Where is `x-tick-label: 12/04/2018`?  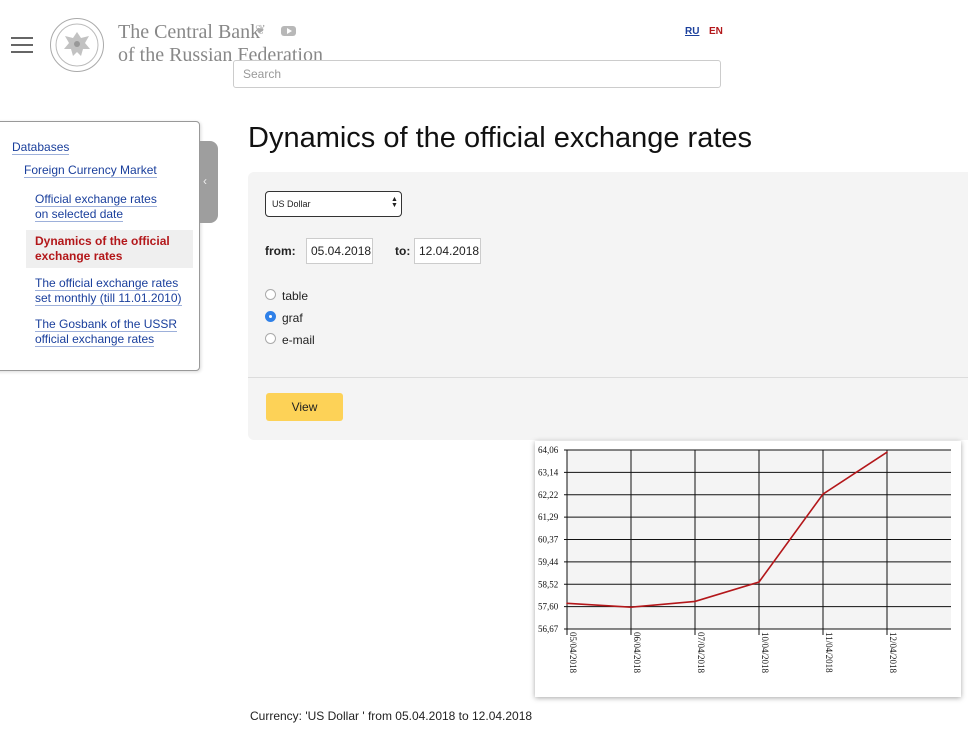 x-tick-label: 12/04/2018 is located at coordinates (893, 653).